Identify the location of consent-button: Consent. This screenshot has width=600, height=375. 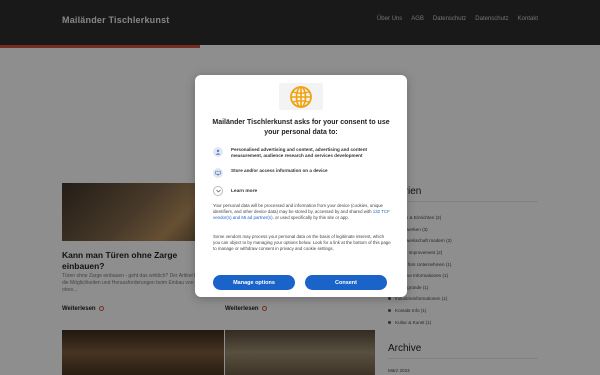
(346, 282).